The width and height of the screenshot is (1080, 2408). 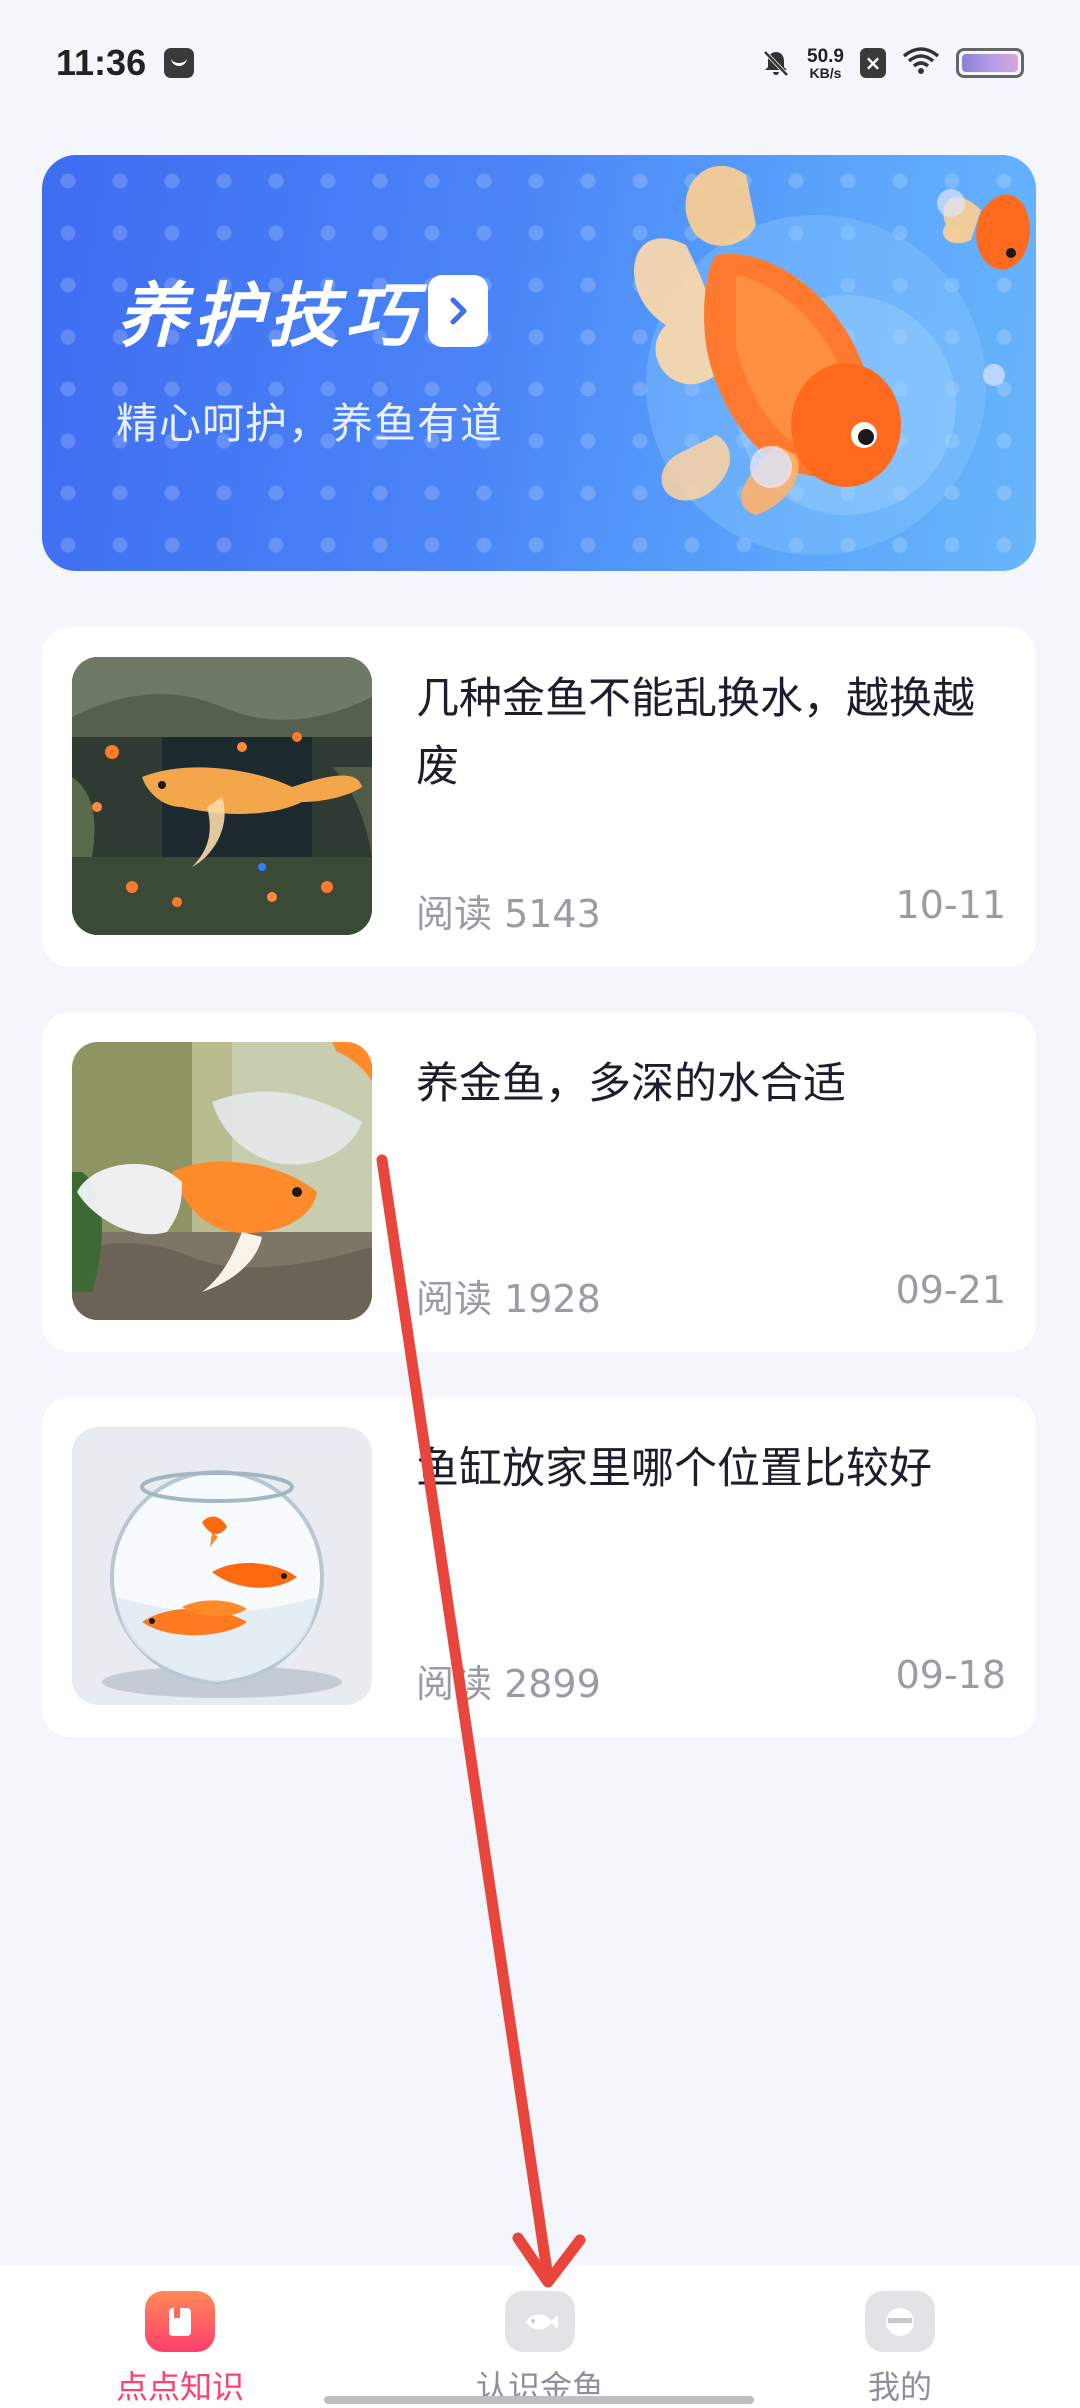 What do you see at coordinates (892, 63) in the screenshot?
I see `status-right: 50.9 KB/s ×` at bounding box center [892, 63].